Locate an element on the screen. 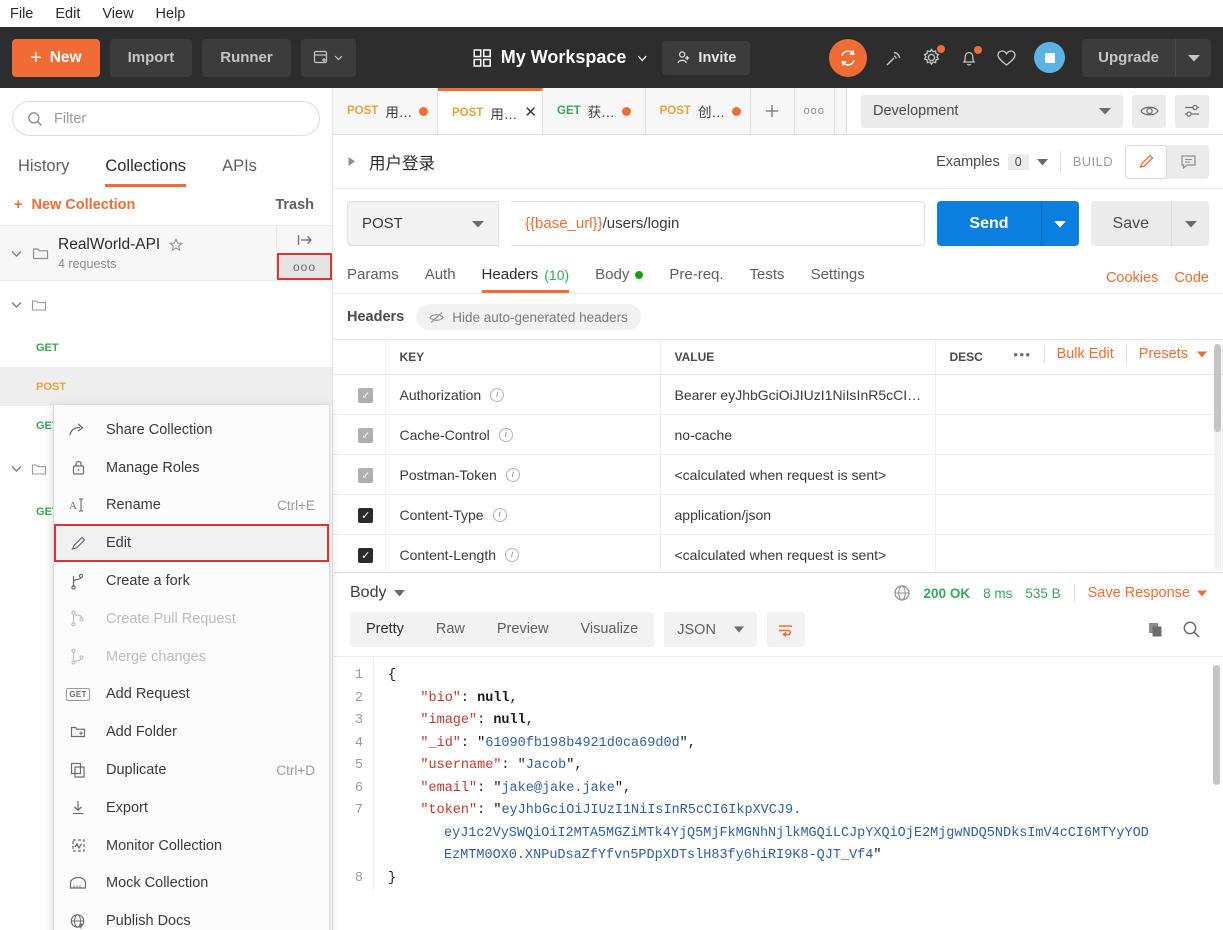 This screenshot has width=1223, height=930. menu-item-file: File is located at coordinates (21, 14).